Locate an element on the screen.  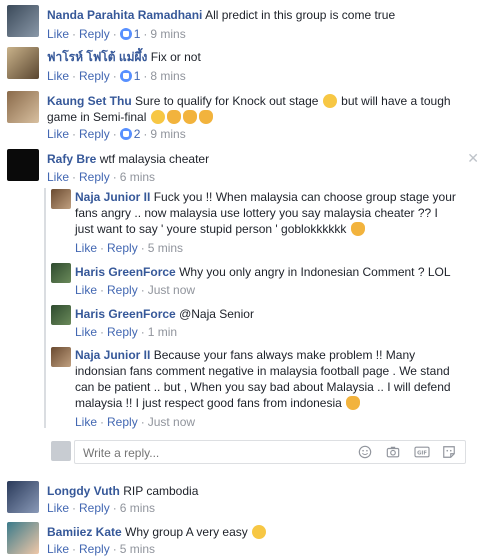
timestamp: 5 mins is located at coordinates (165, 248).